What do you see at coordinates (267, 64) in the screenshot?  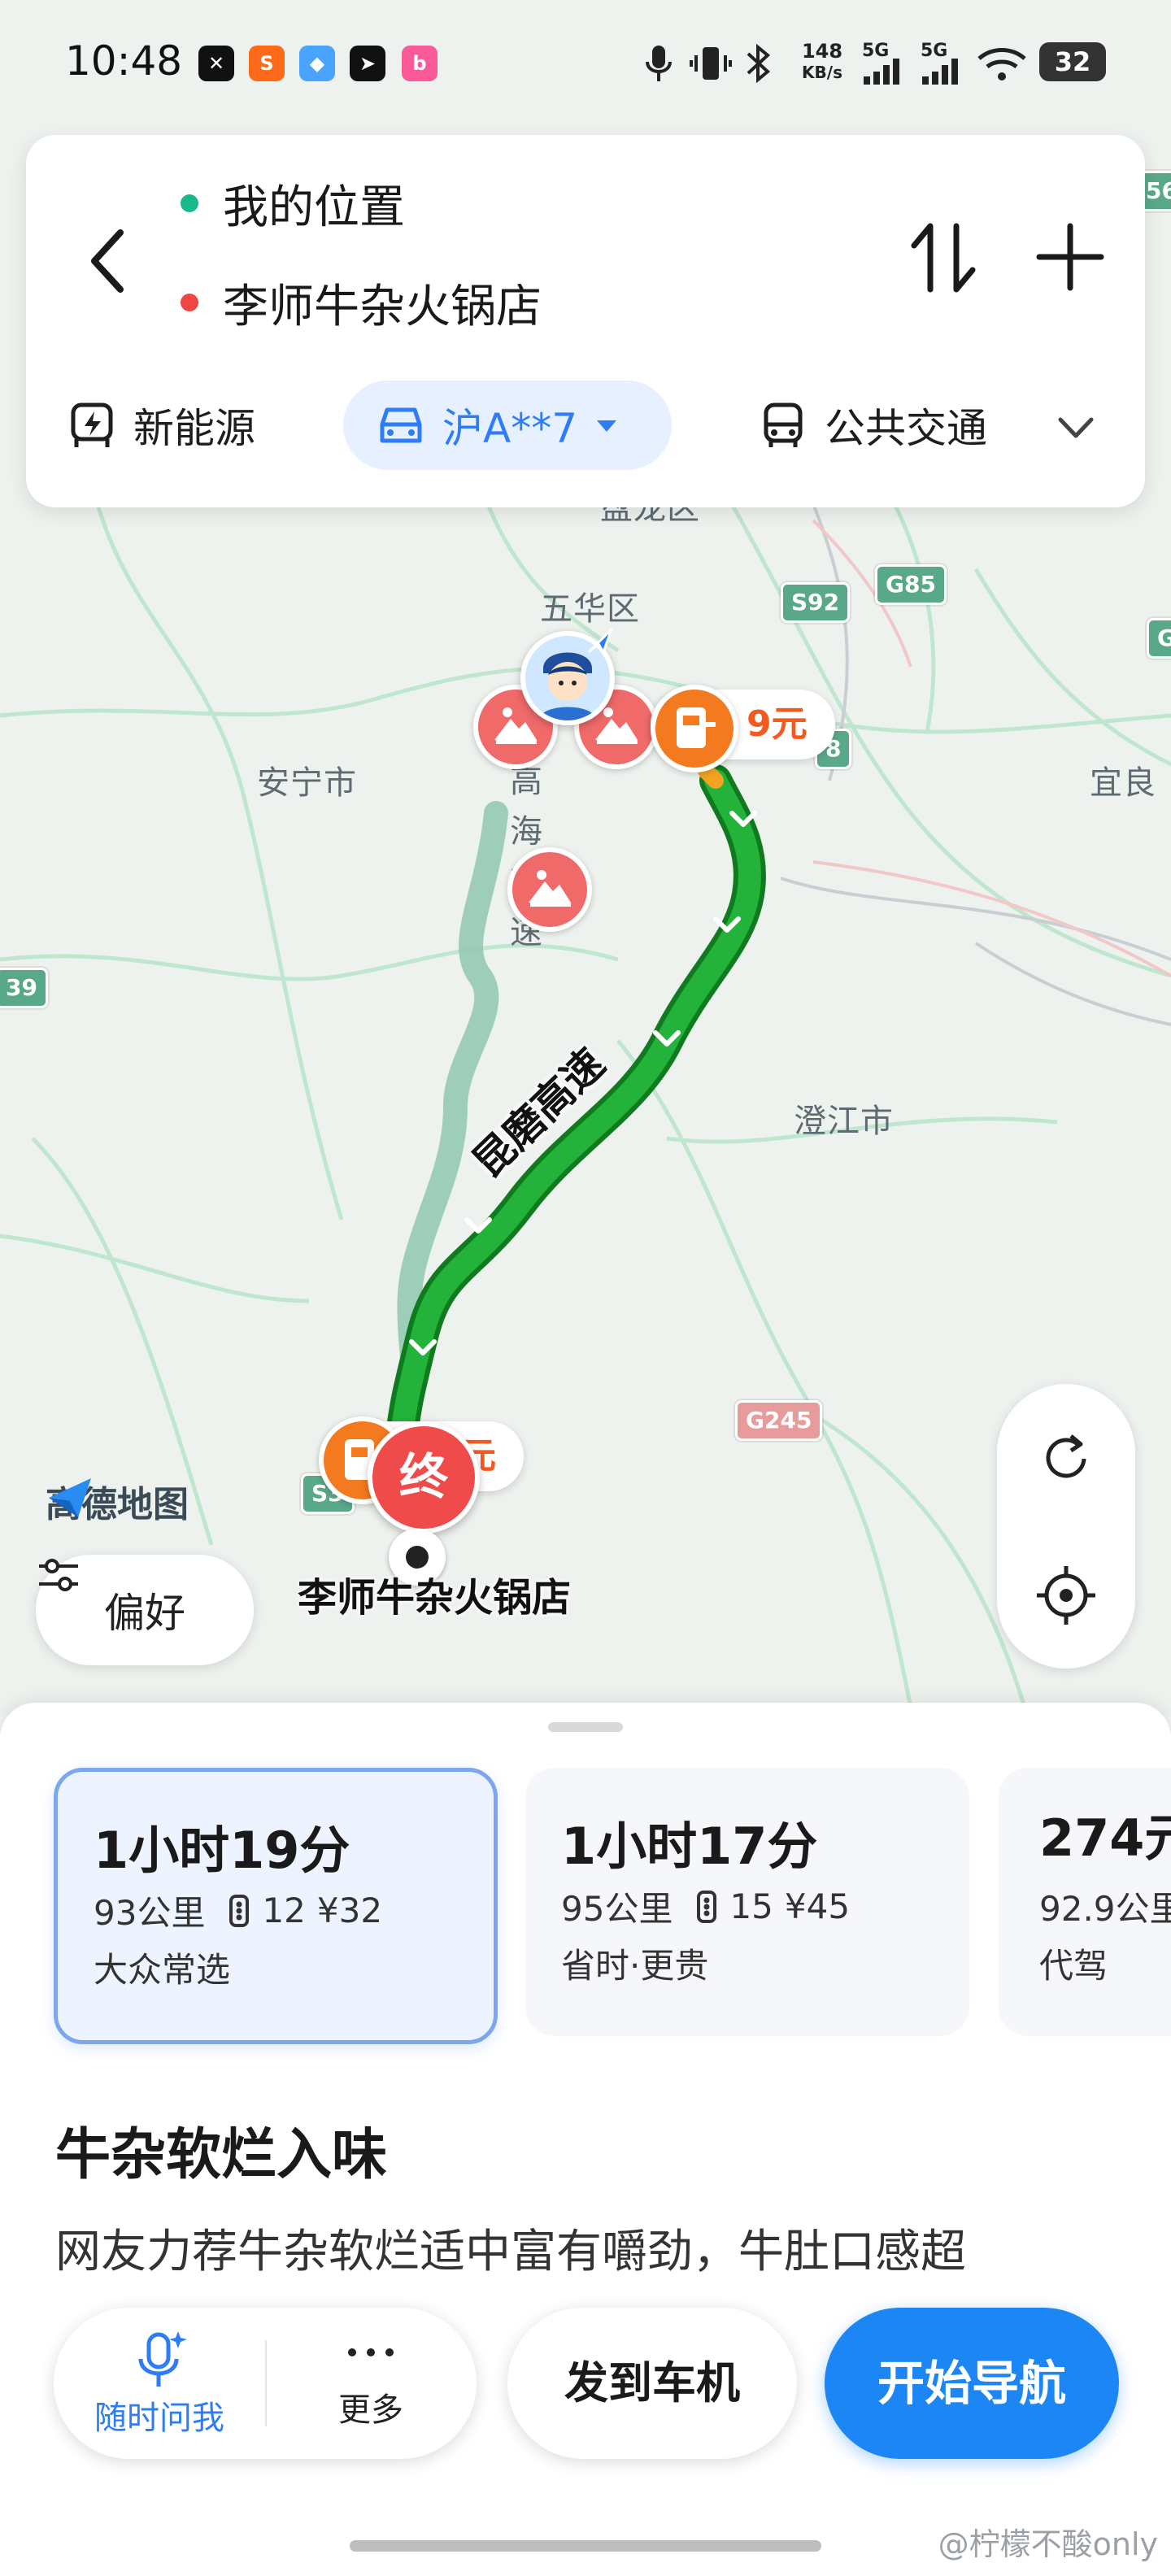 I see `app-notification-icon: S` at bounding box center [267, 64].